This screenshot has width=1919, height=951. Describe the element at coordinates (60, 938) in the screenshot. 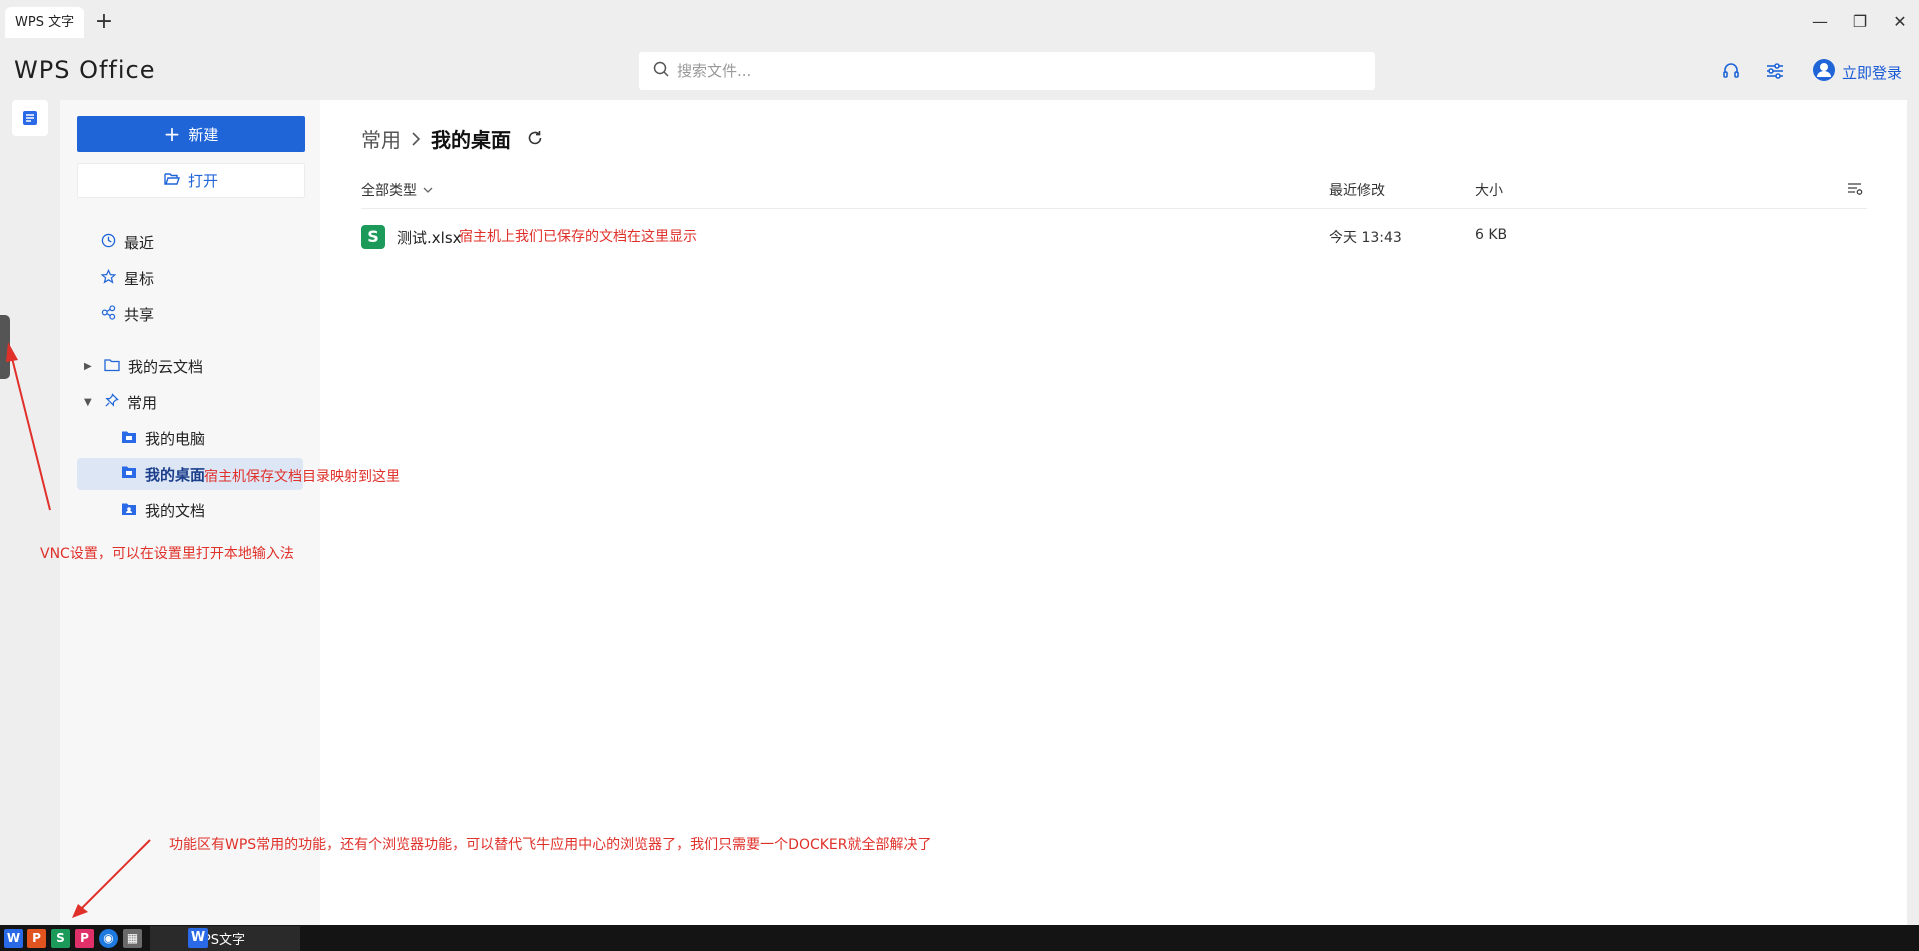

I see `taskbar-wps-spreadsheet-icon: S` at that location.